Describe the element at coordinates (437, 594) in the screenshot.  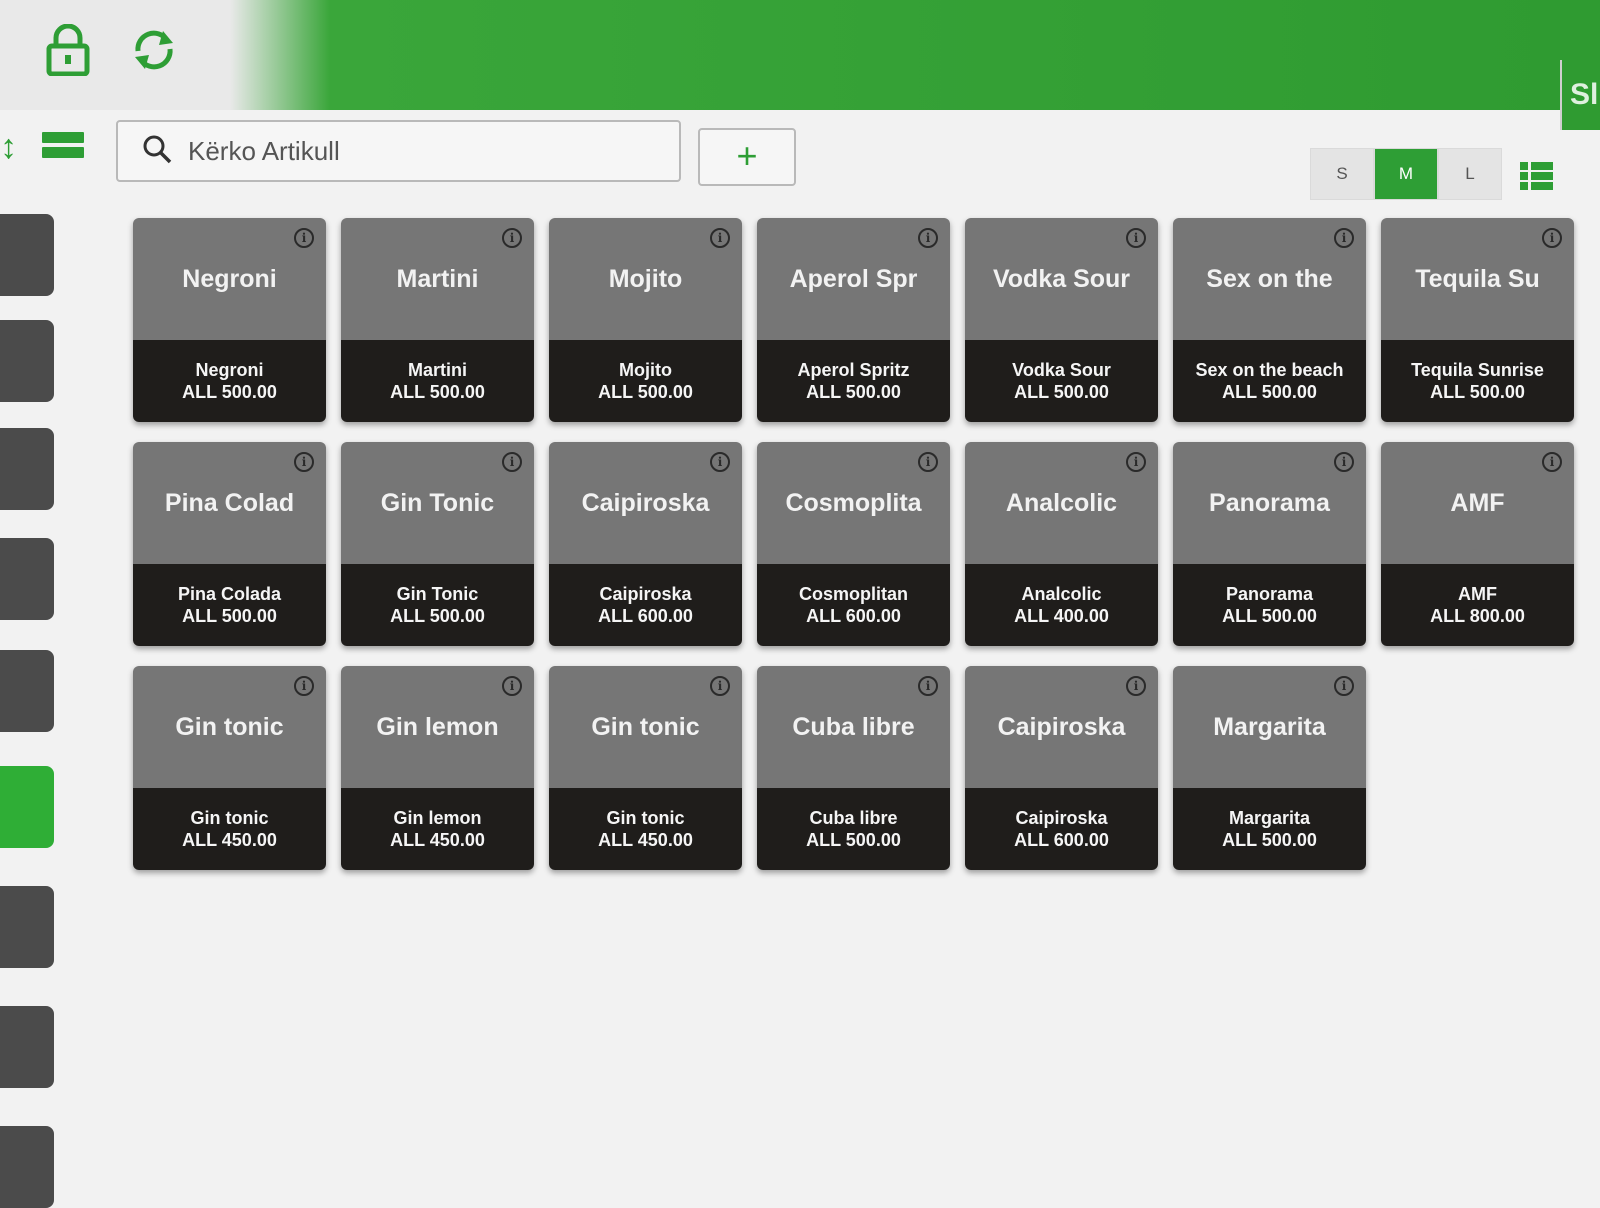
I see `tile-product-name: Gin Tonic` at that location.